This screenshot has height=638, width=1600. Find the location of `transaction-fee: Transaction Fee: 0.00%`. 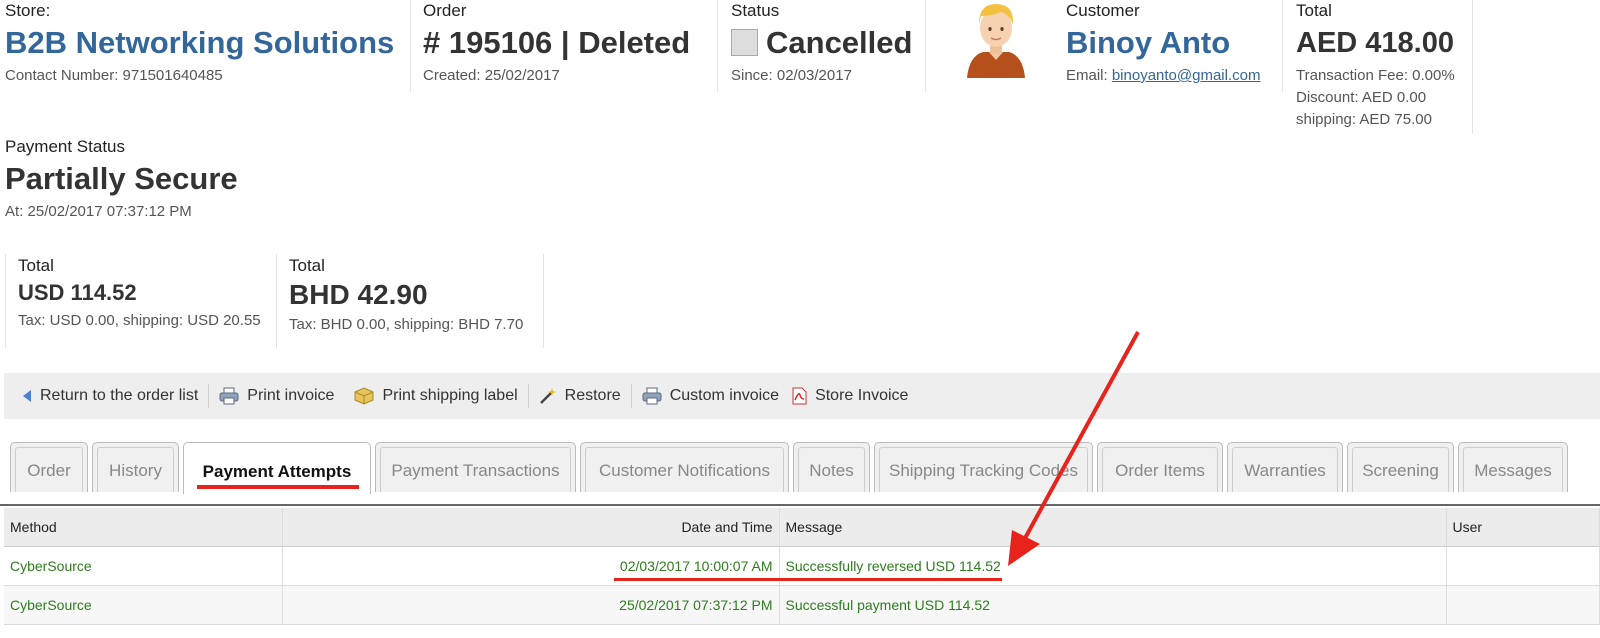

transaction-fee: Transaction Fee: 0.00% is located at coordinates (1375, 75).